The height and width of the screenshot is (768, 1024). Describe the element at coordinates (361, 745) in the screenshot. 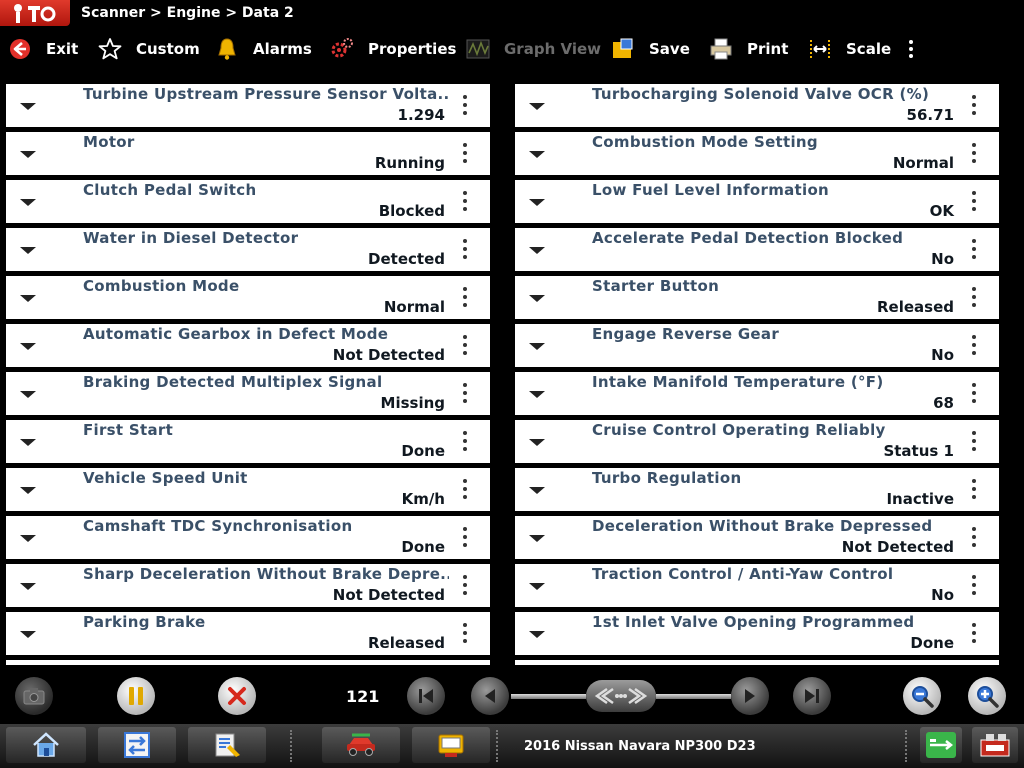

I see `vehicle-lift-icon` at that location.